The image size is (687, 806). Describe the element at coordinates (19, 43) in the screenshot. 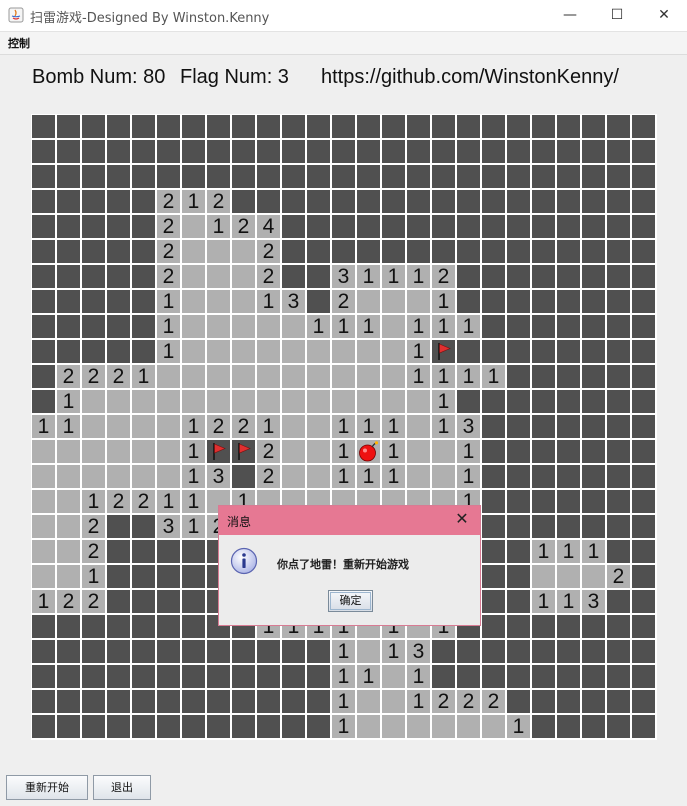

I see `menu-control: 控制` at that location.